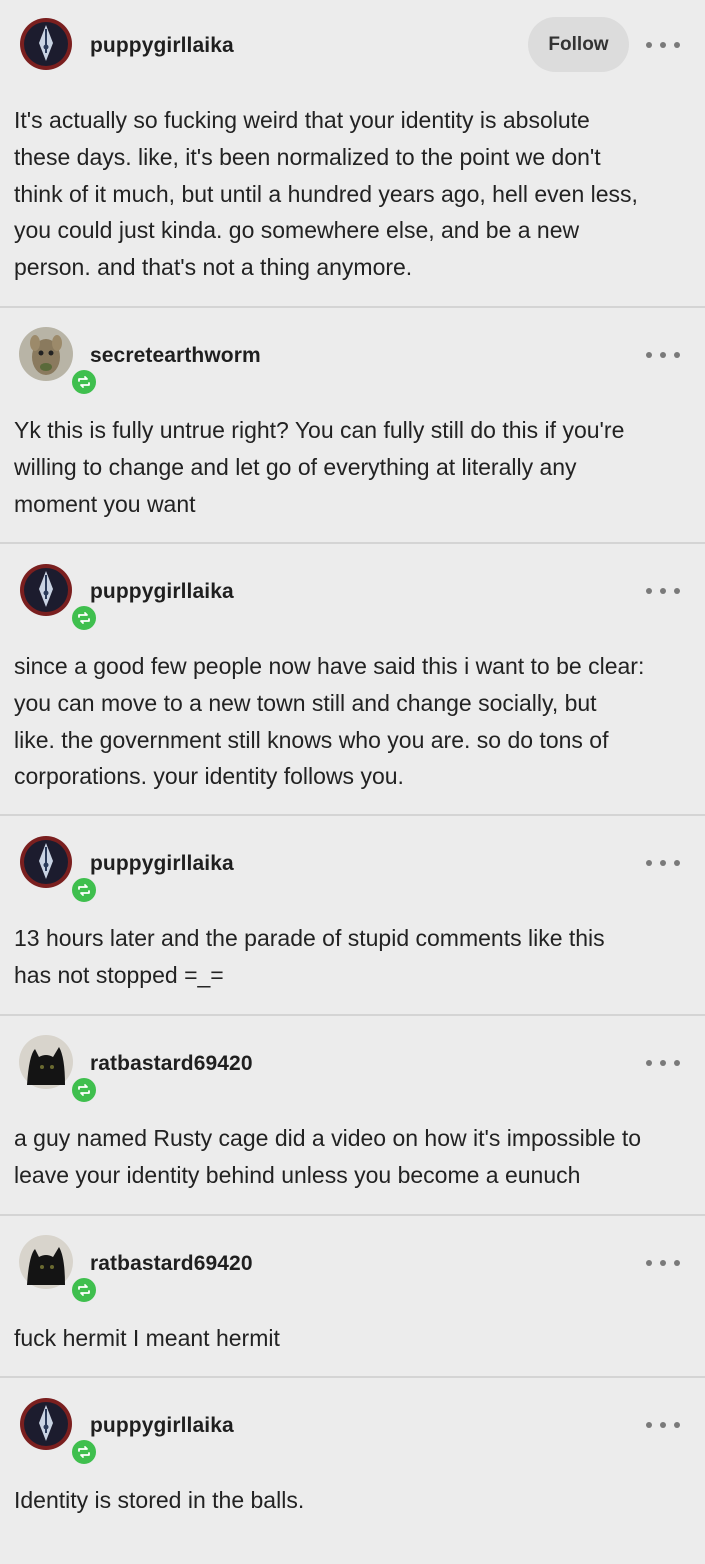 Image resolution: width=705 pixels, height=1564 pixels. What do you see at coordinates (578, 44) in the screenshot?
I see `follow-button: Follow` at bounding box center [578, 44].